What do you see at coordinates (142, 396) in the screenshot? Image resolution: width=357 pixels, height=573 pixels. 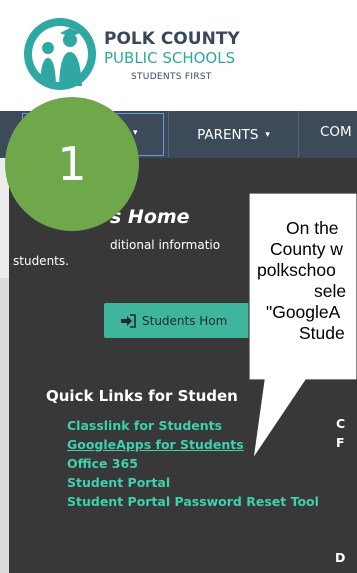 I see `quick-links-heading: Quick Links for Studen` at bounding box center [142, 396].